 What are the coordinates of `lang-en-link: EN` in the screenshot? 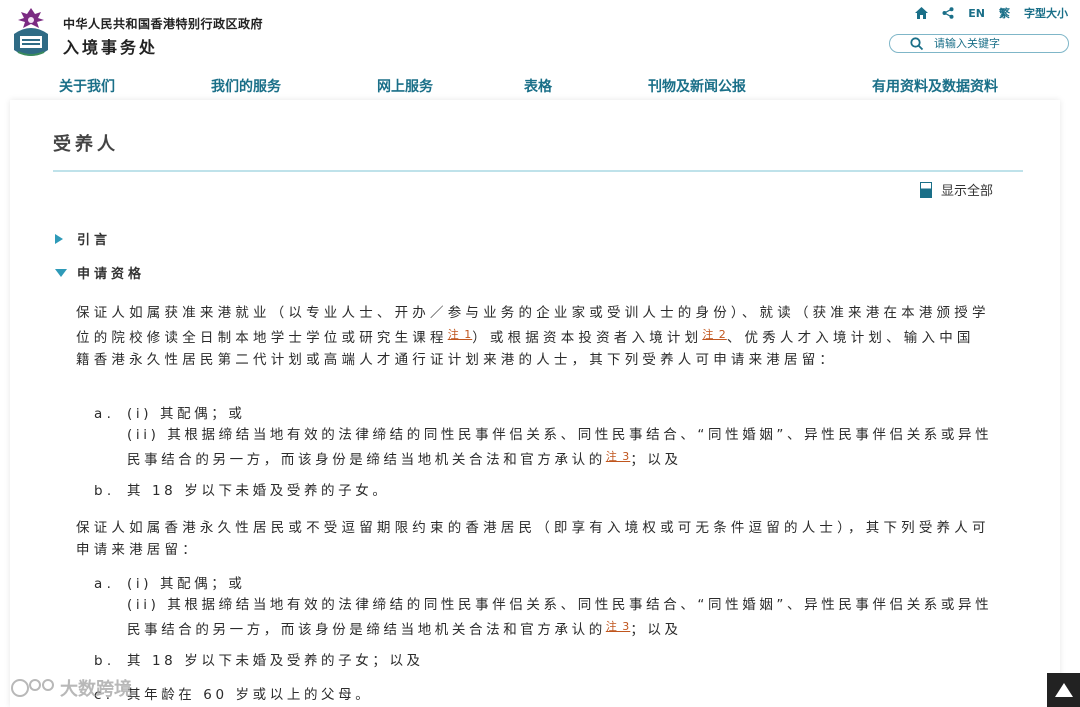 It's located at (976, 13).